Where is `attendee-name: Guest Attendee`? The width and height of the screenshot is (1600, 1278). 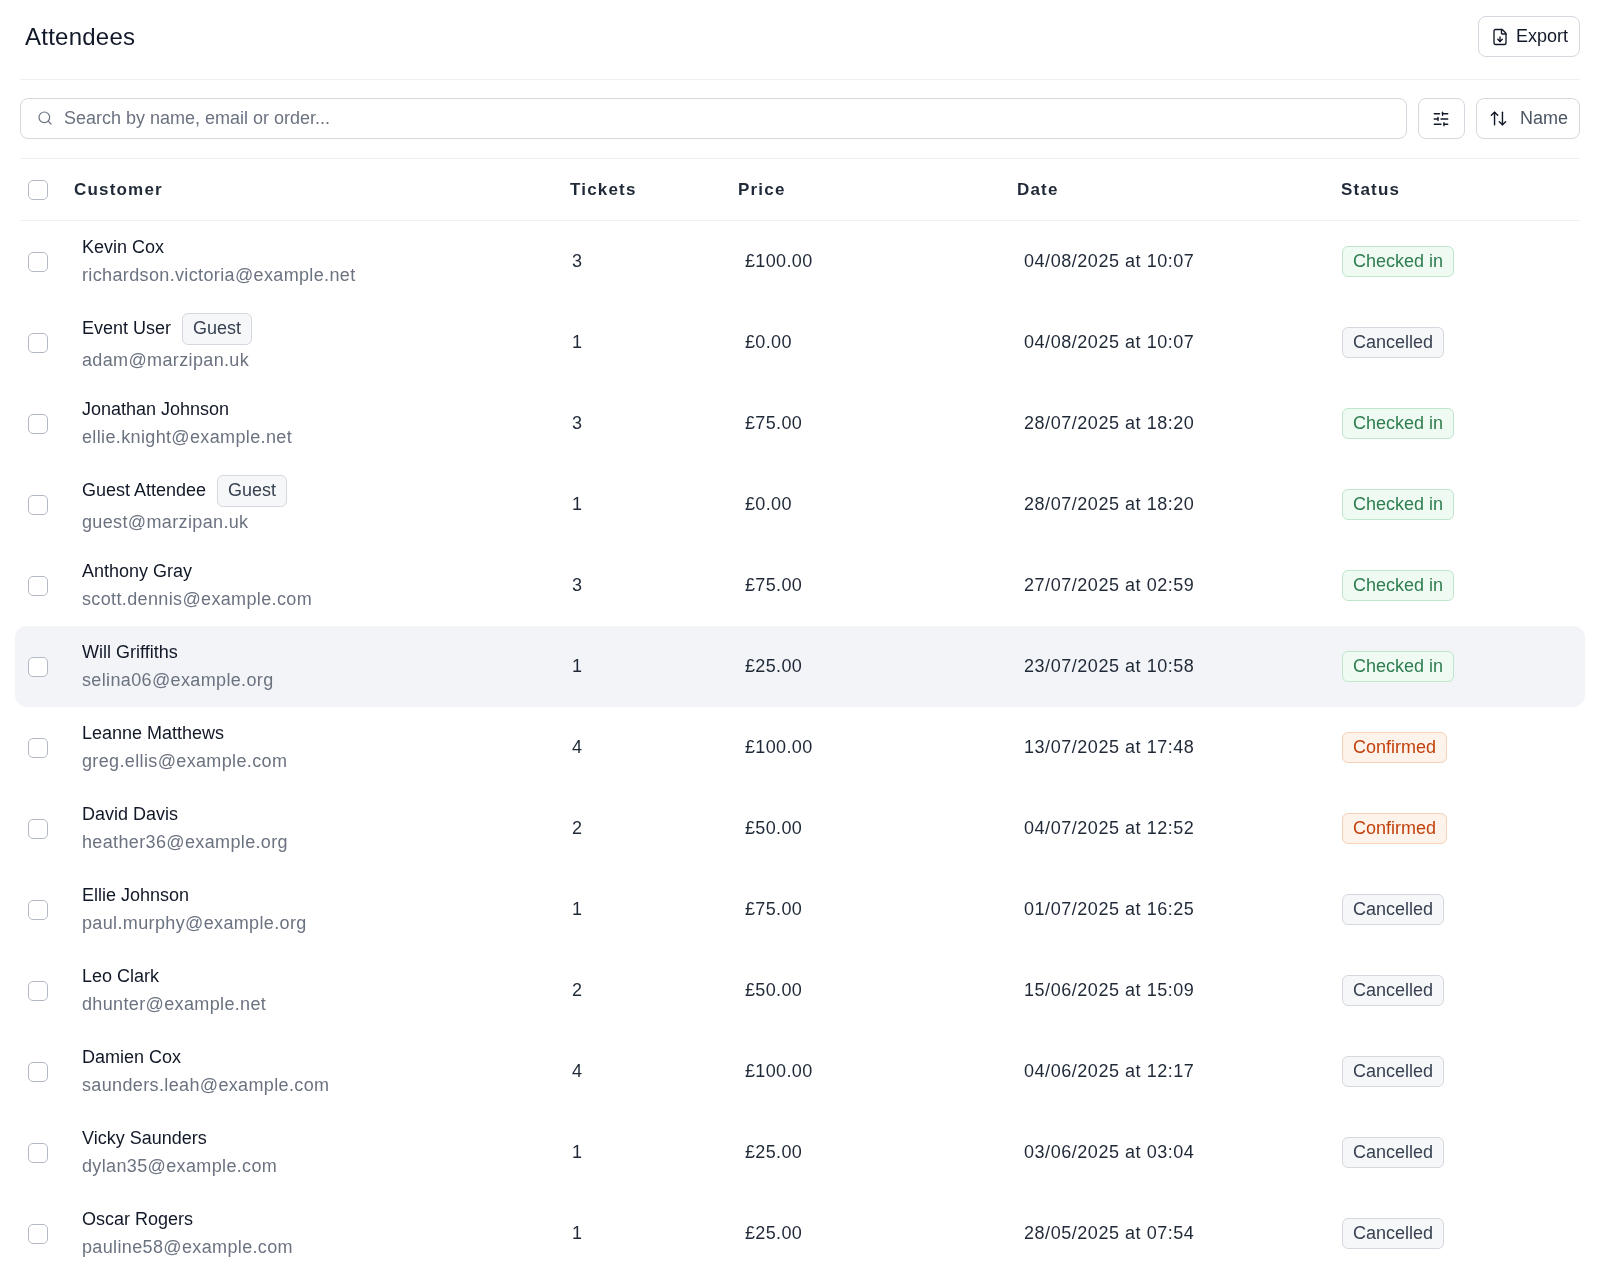 attendee-name: Guest Attendee is located at coordinates (144, 490).